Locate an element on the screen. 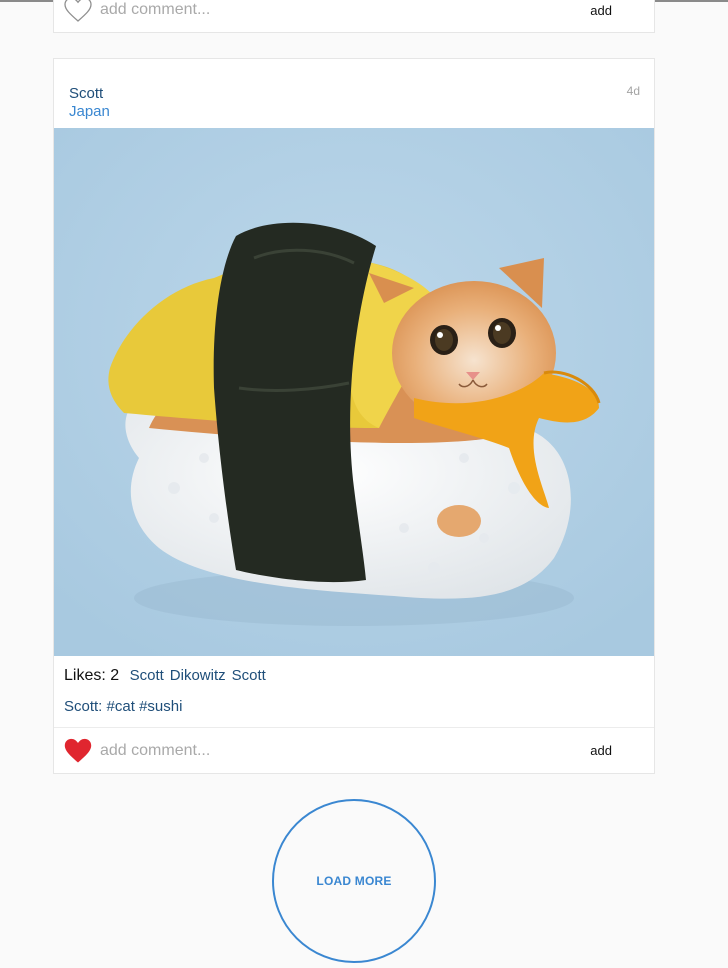 The image size is (728, 968). post-timestamp: 4d is located at coordinates (633, 91).